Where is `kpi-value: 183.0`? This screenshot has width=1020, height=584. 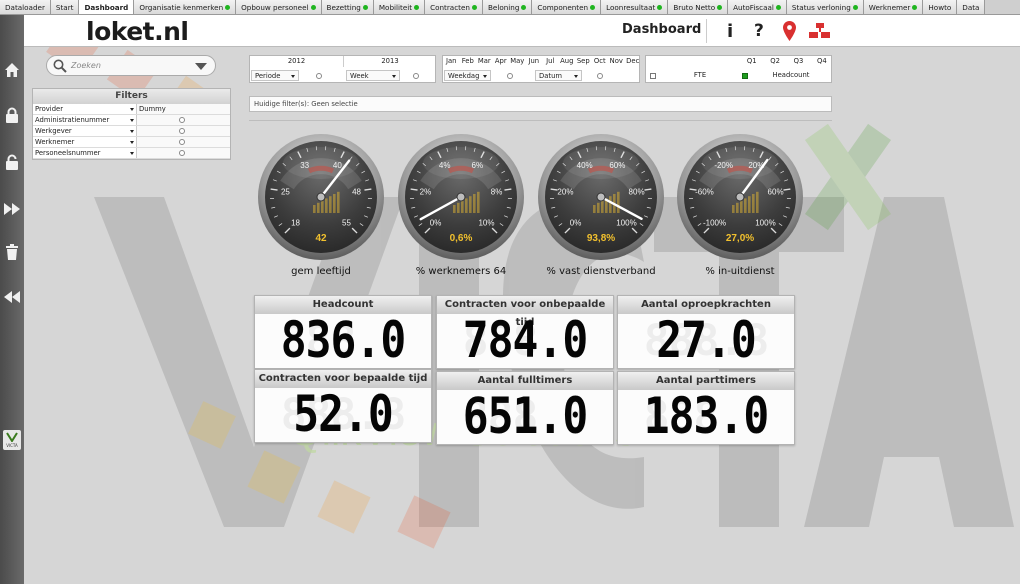
kpi-value: 183.0 is located at coordinates (706, 417).